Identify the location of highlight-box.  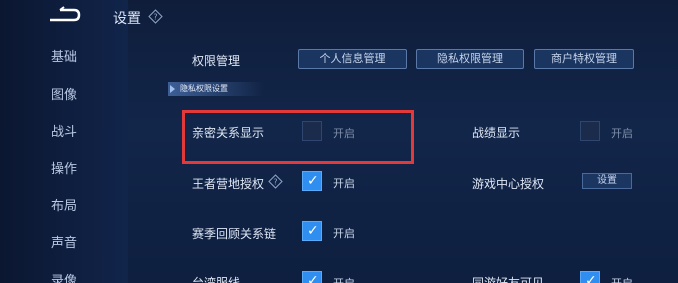
(298, 137).